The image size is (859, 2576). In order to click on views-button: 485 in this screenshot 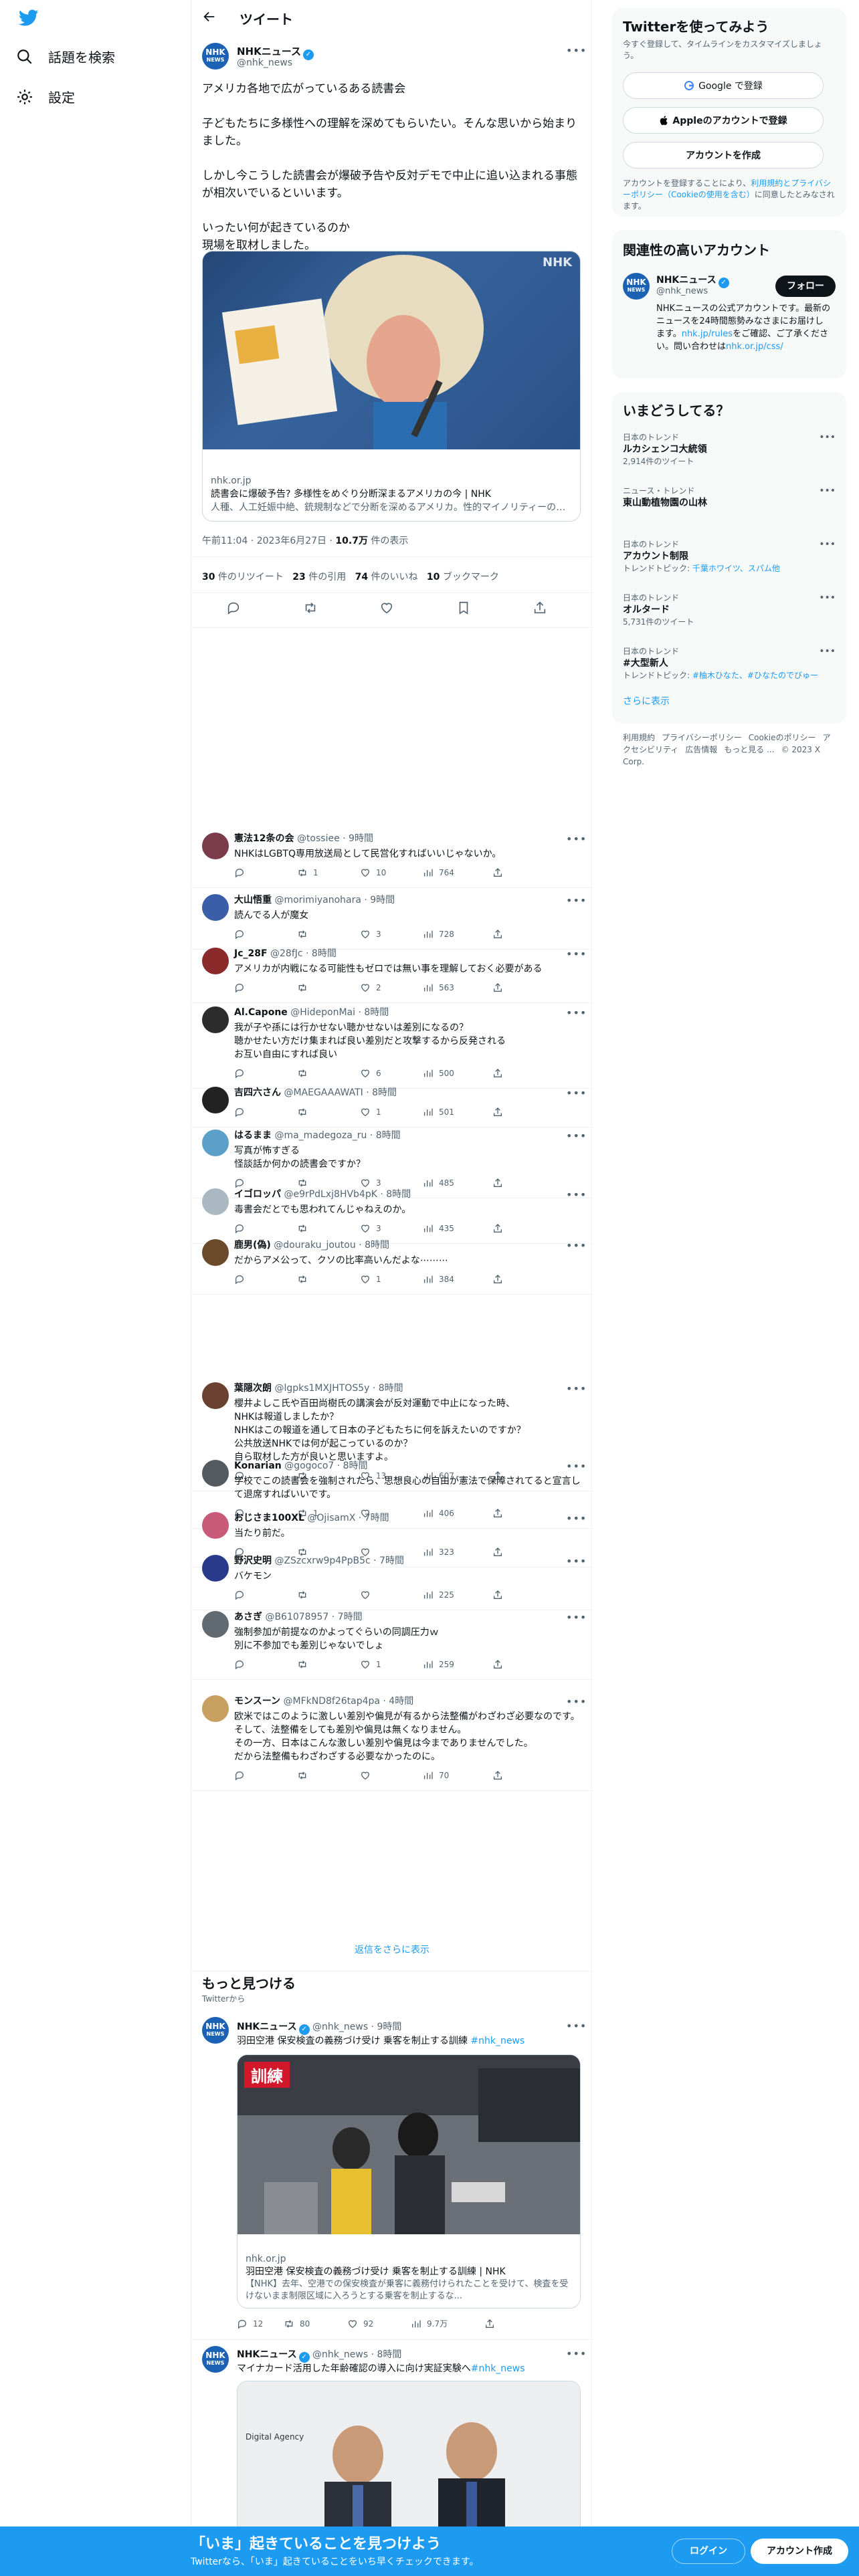, I will do `click(457, 1183)`.